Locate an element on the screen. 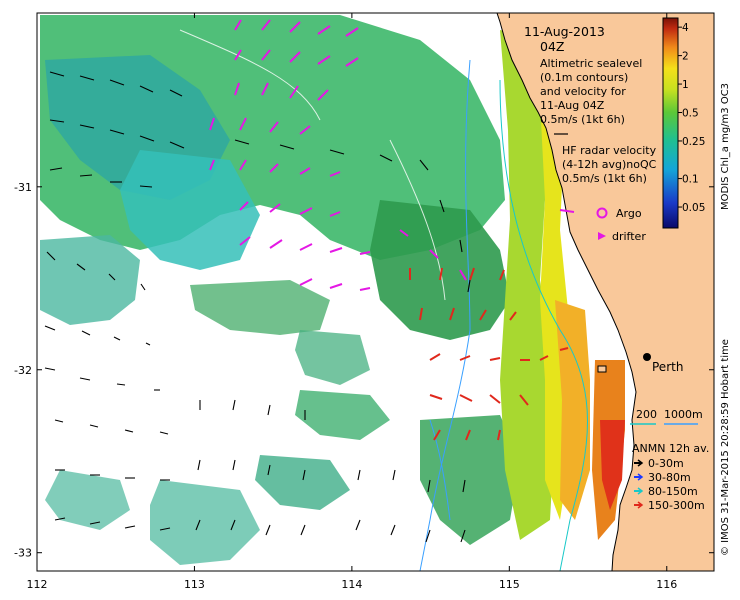 The height and width of the screenshot is (600, 740). colorbar-title: MODIS Chl_a mg/m3 OC3 is located at coordinates (725, 146).